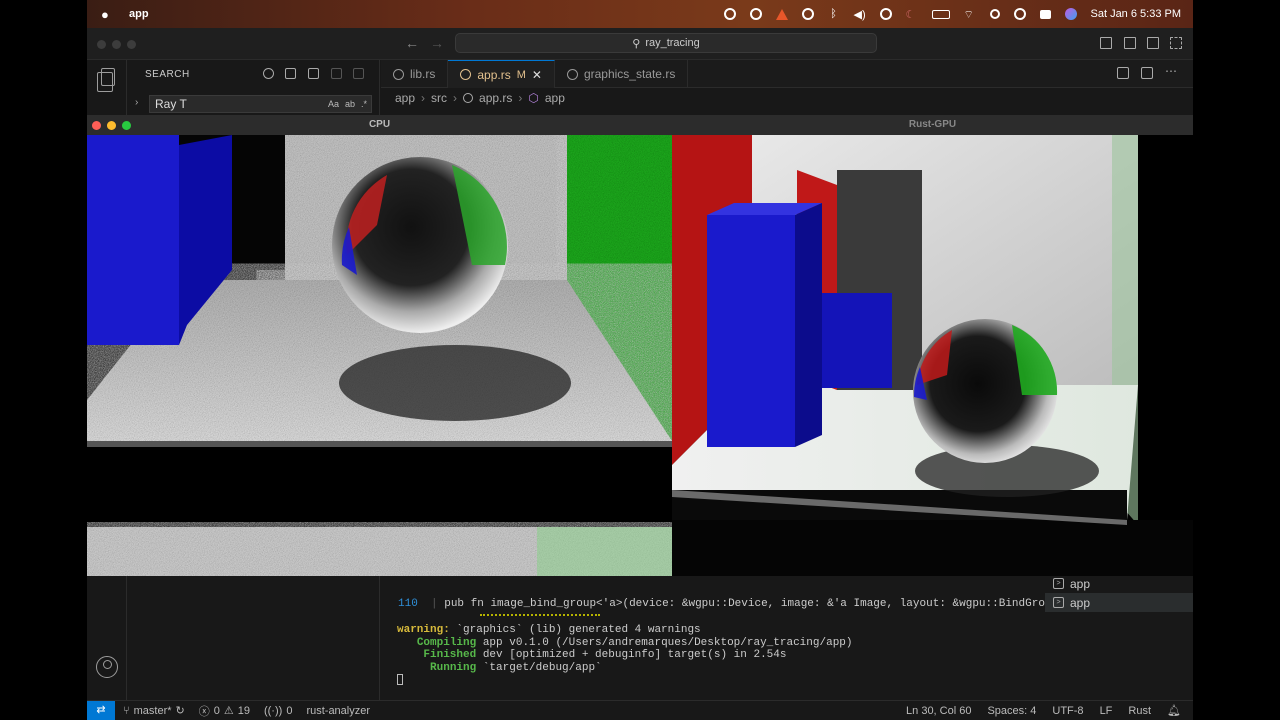 This screenshot has width=1280, height=720. Describe the element at coordinates (290, 73) in the screenshot. I see `clear-results-icon` at that location.